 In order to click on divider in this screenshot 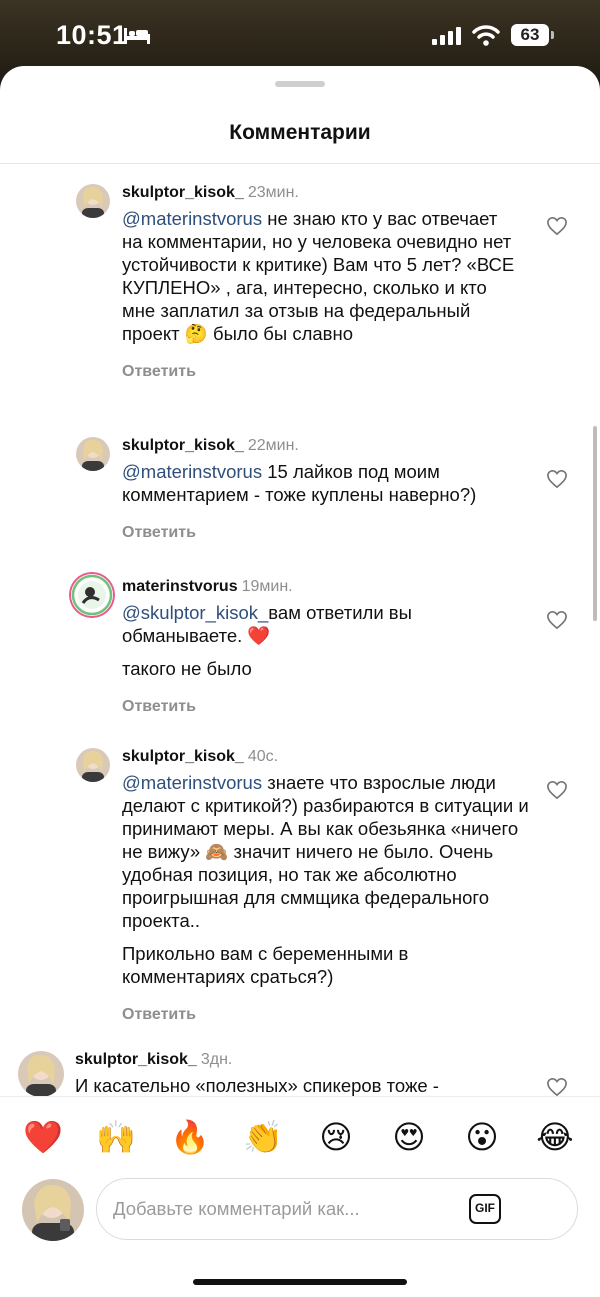, I will do `click(300, 1096)`.